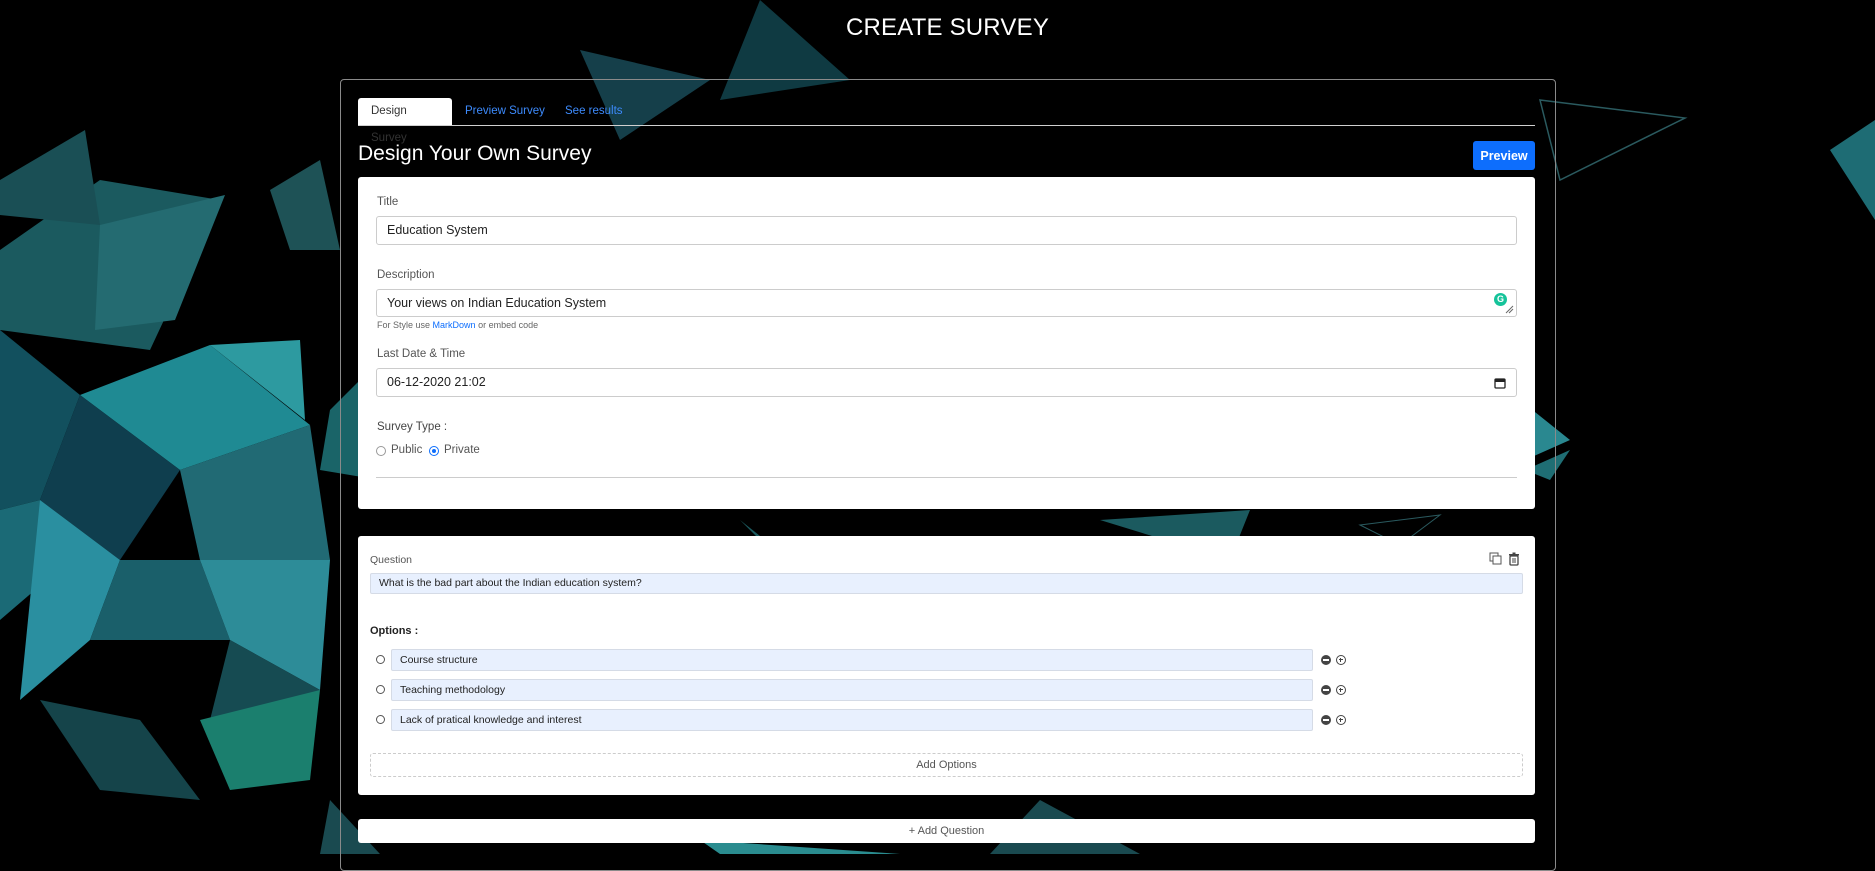  I want to click on resize-handle-icon, so click(1509, 309).